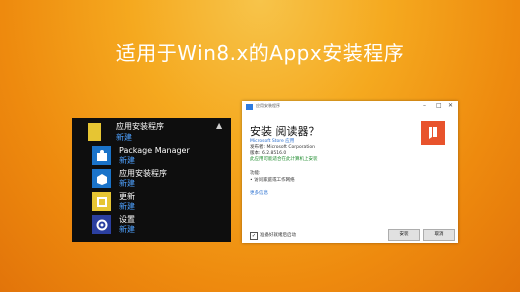  Describe the element at coordinates (219, 125) in the screenshot. I see `chevron-up-icon: ▲` at that location.